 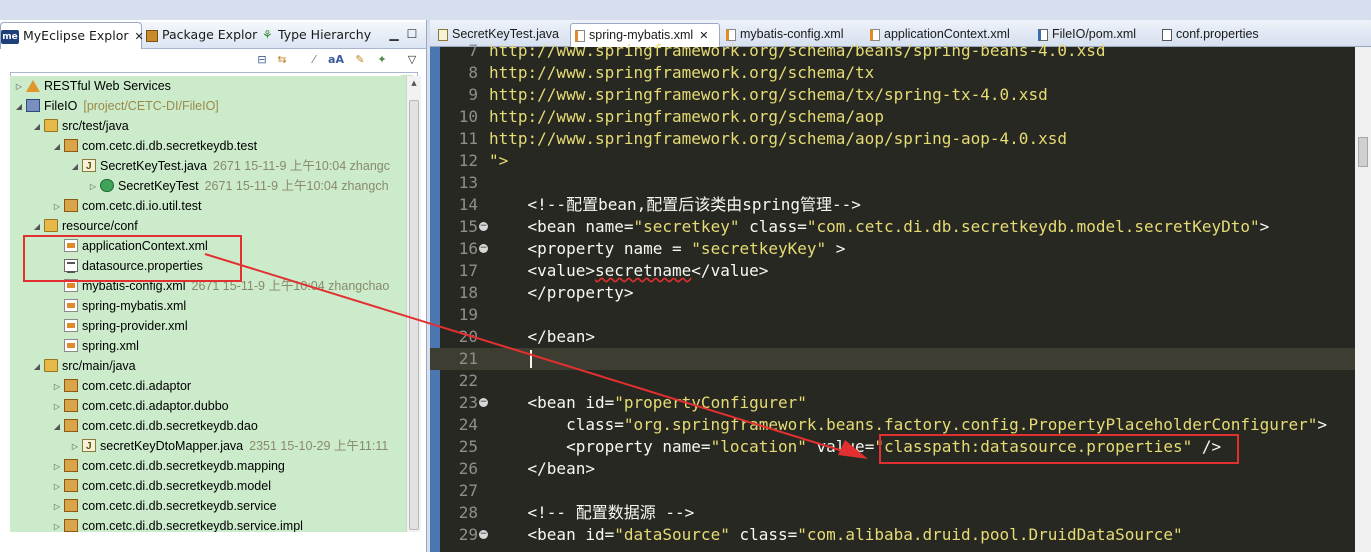 I want to click on tree-item-restful: ▷ RESTful Web Services, so click(x=92, y=86).